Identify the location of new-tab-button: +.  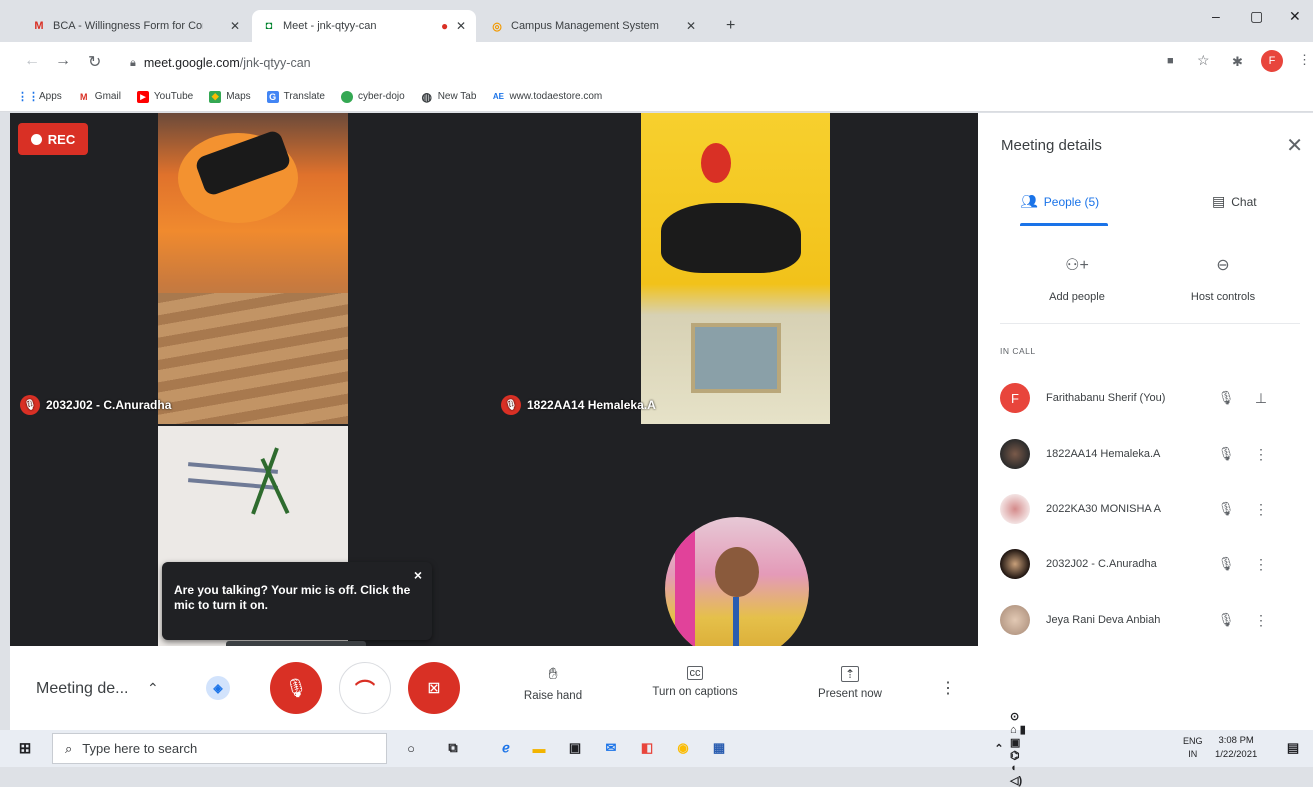
(730, 26).